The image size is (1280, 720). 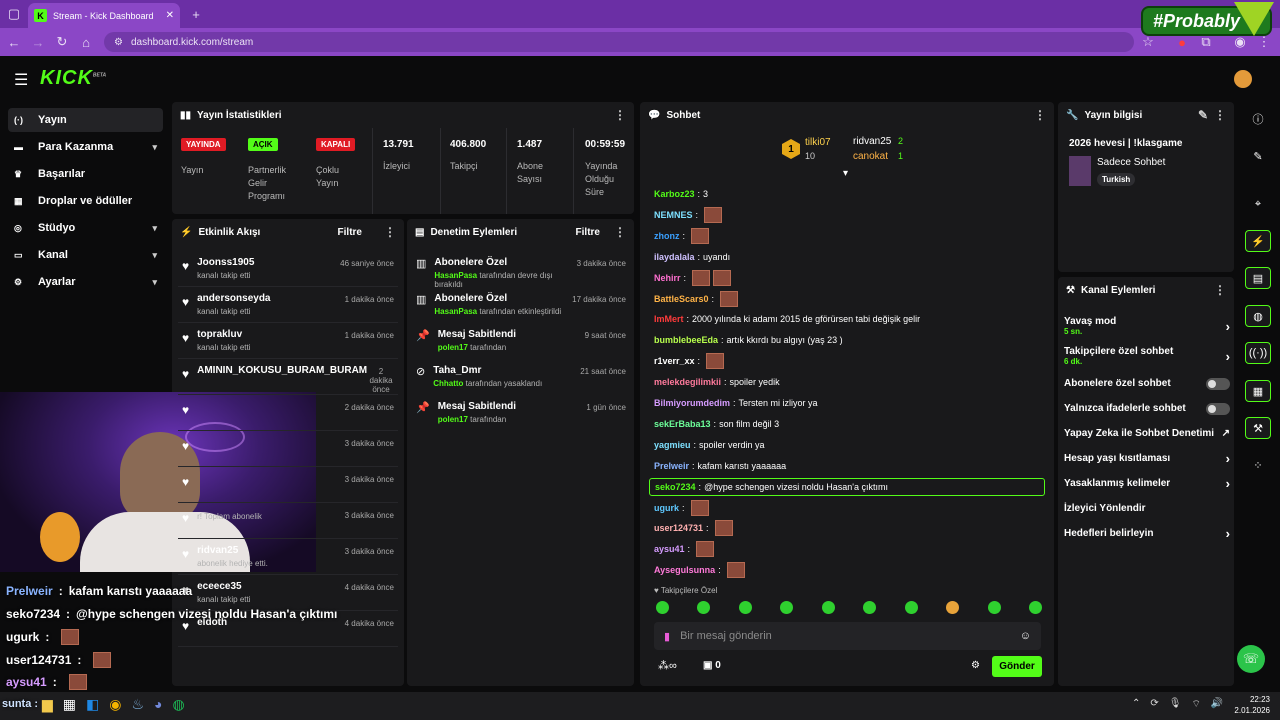 What do you see at coordinates (847, 636) in the screenshot?
I see `chat-input: ▮ Bir mesaj gönderin ☺` at bounding box center [847, 636].